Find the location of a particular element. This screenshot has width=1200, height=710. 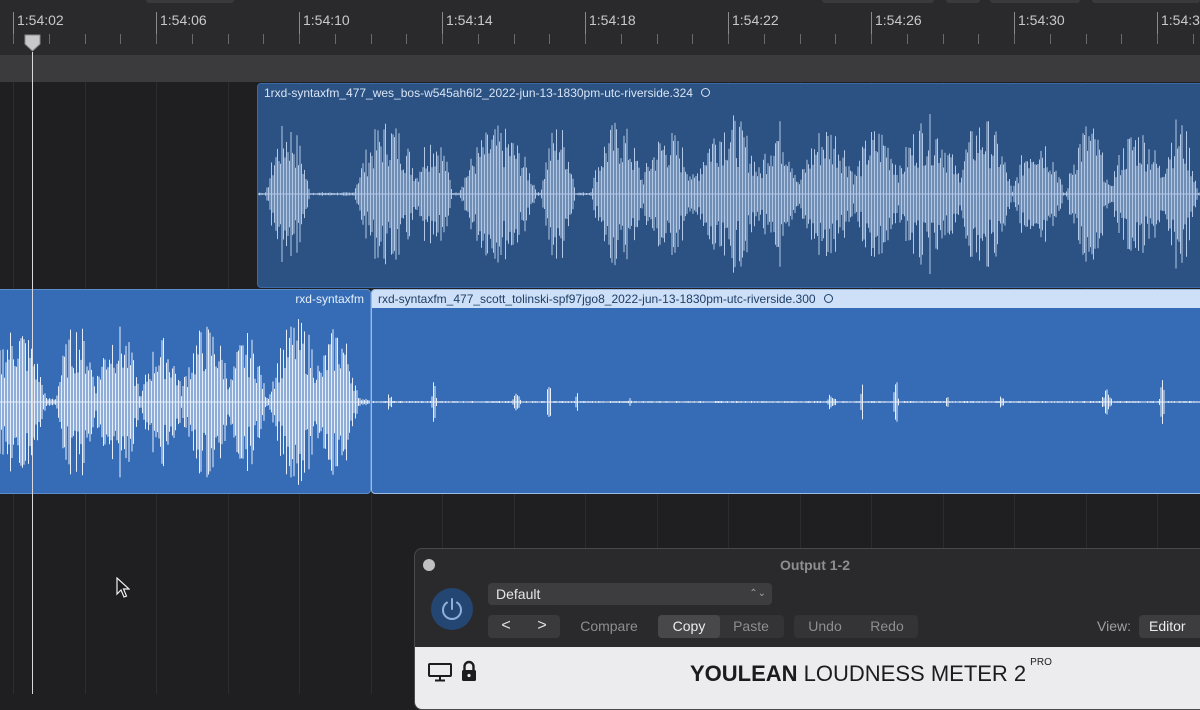

power-button is located at coordinates (452, 609).